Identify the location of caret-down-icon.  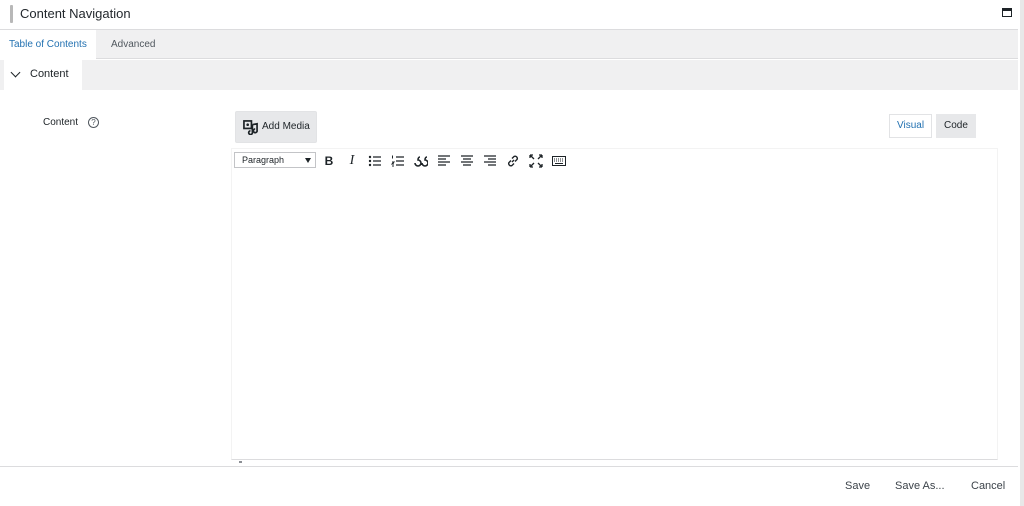
(308, 160).